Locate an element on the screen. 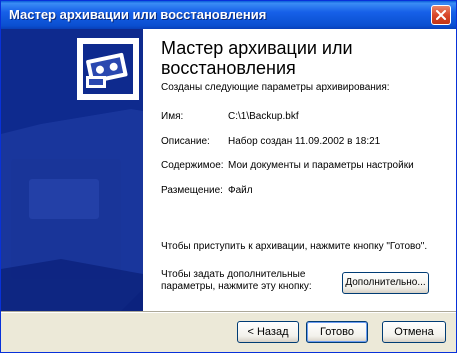 The height and width of the screenshot is (353, 457). close-button is located at coordinates (441, 15).